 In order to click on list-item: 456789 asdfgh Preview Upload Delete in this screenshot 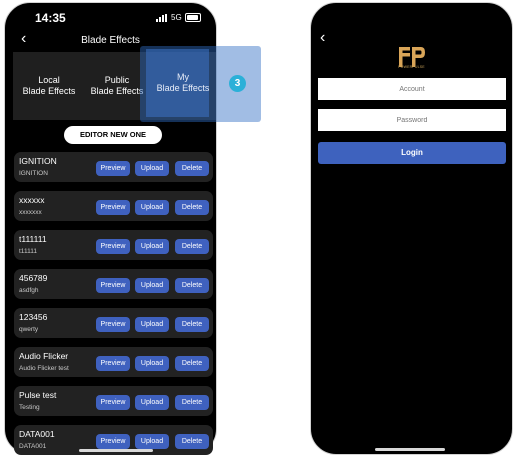, I will do `click(113, 284)`.